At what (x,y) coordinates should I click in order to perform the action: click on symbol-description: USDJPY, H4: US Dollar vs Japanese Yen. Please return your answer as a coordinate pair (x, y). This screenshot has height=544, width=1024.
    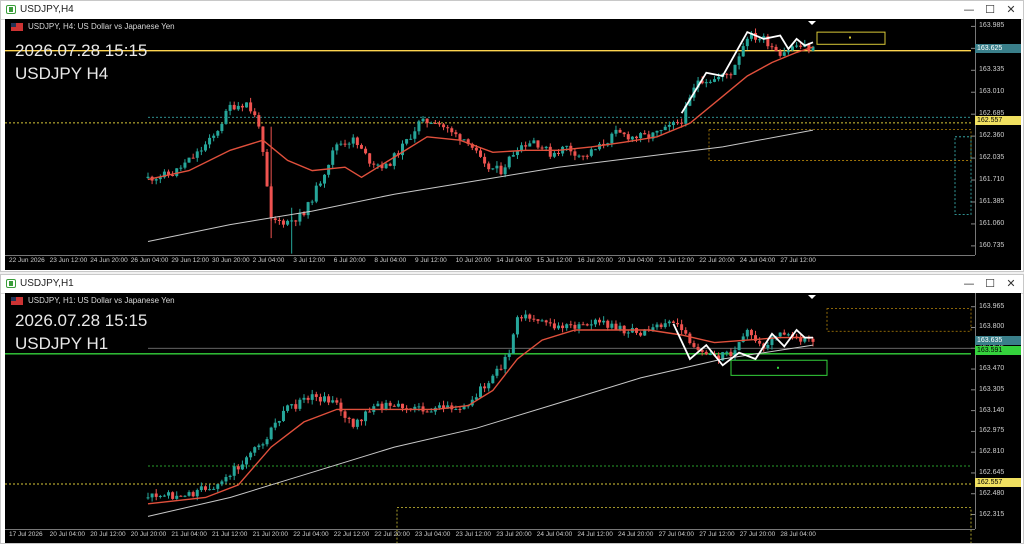
    Looking at the image, I should click on (101, 26).